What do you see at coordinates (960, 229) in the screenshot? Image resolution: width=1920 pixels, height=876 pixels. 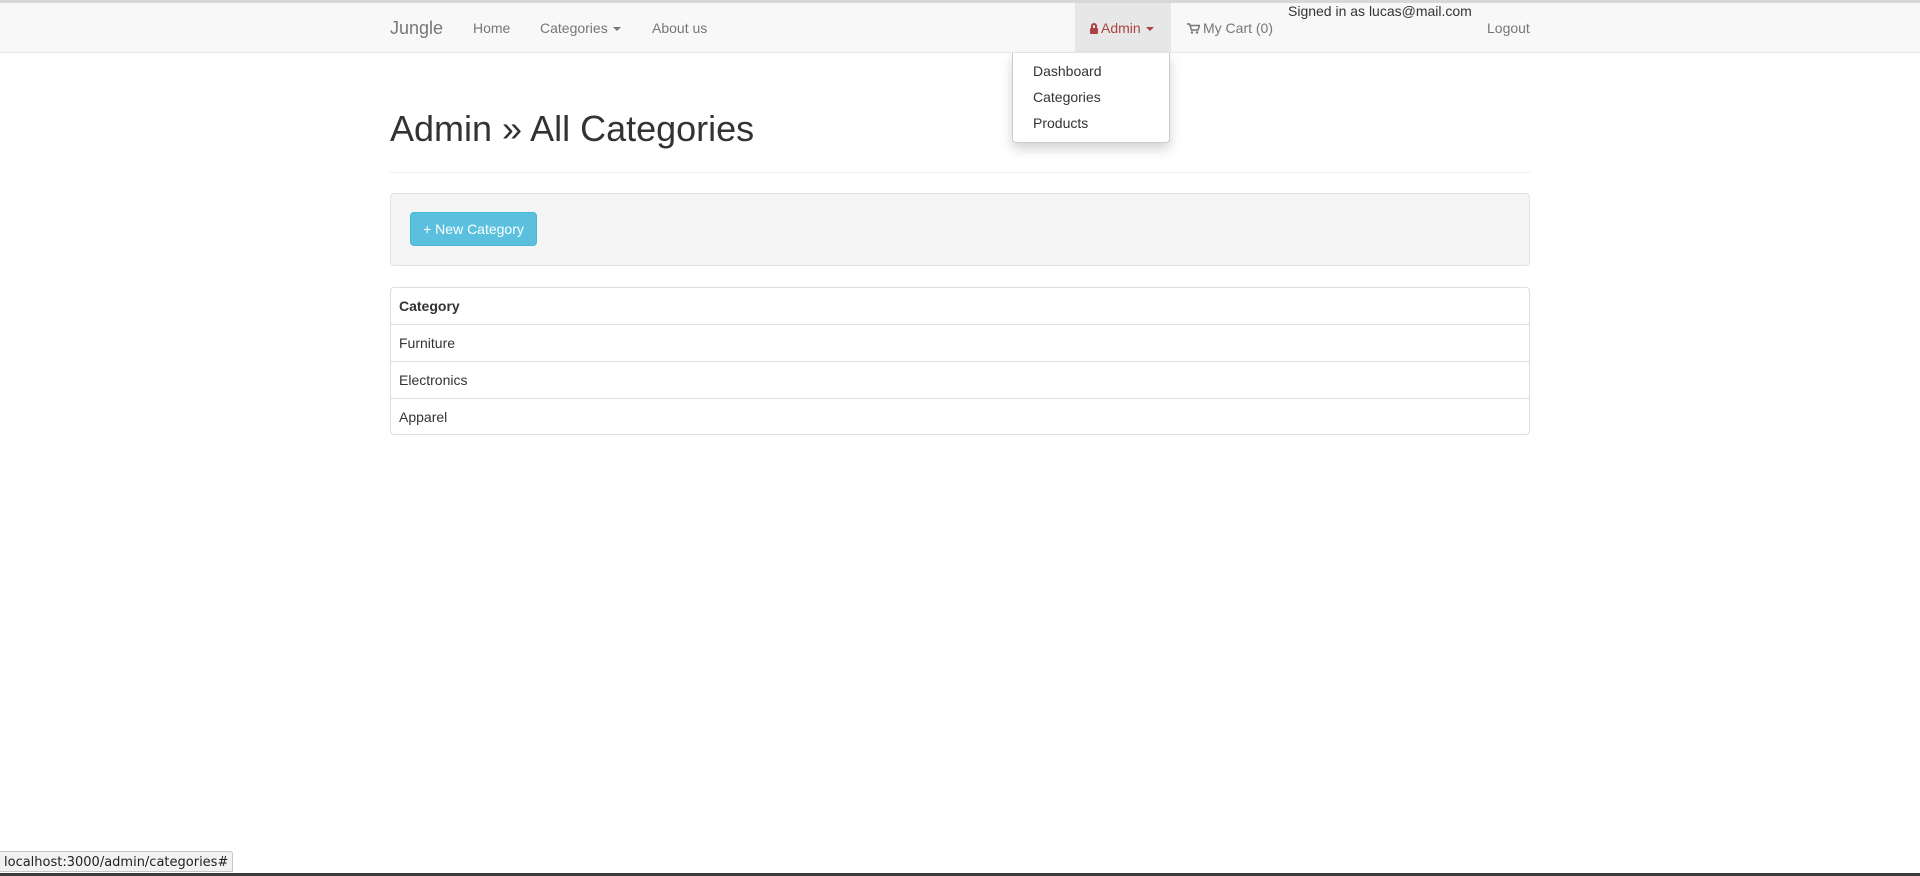 I see `actions-well: + New Category` at bounding box center [960, 229].